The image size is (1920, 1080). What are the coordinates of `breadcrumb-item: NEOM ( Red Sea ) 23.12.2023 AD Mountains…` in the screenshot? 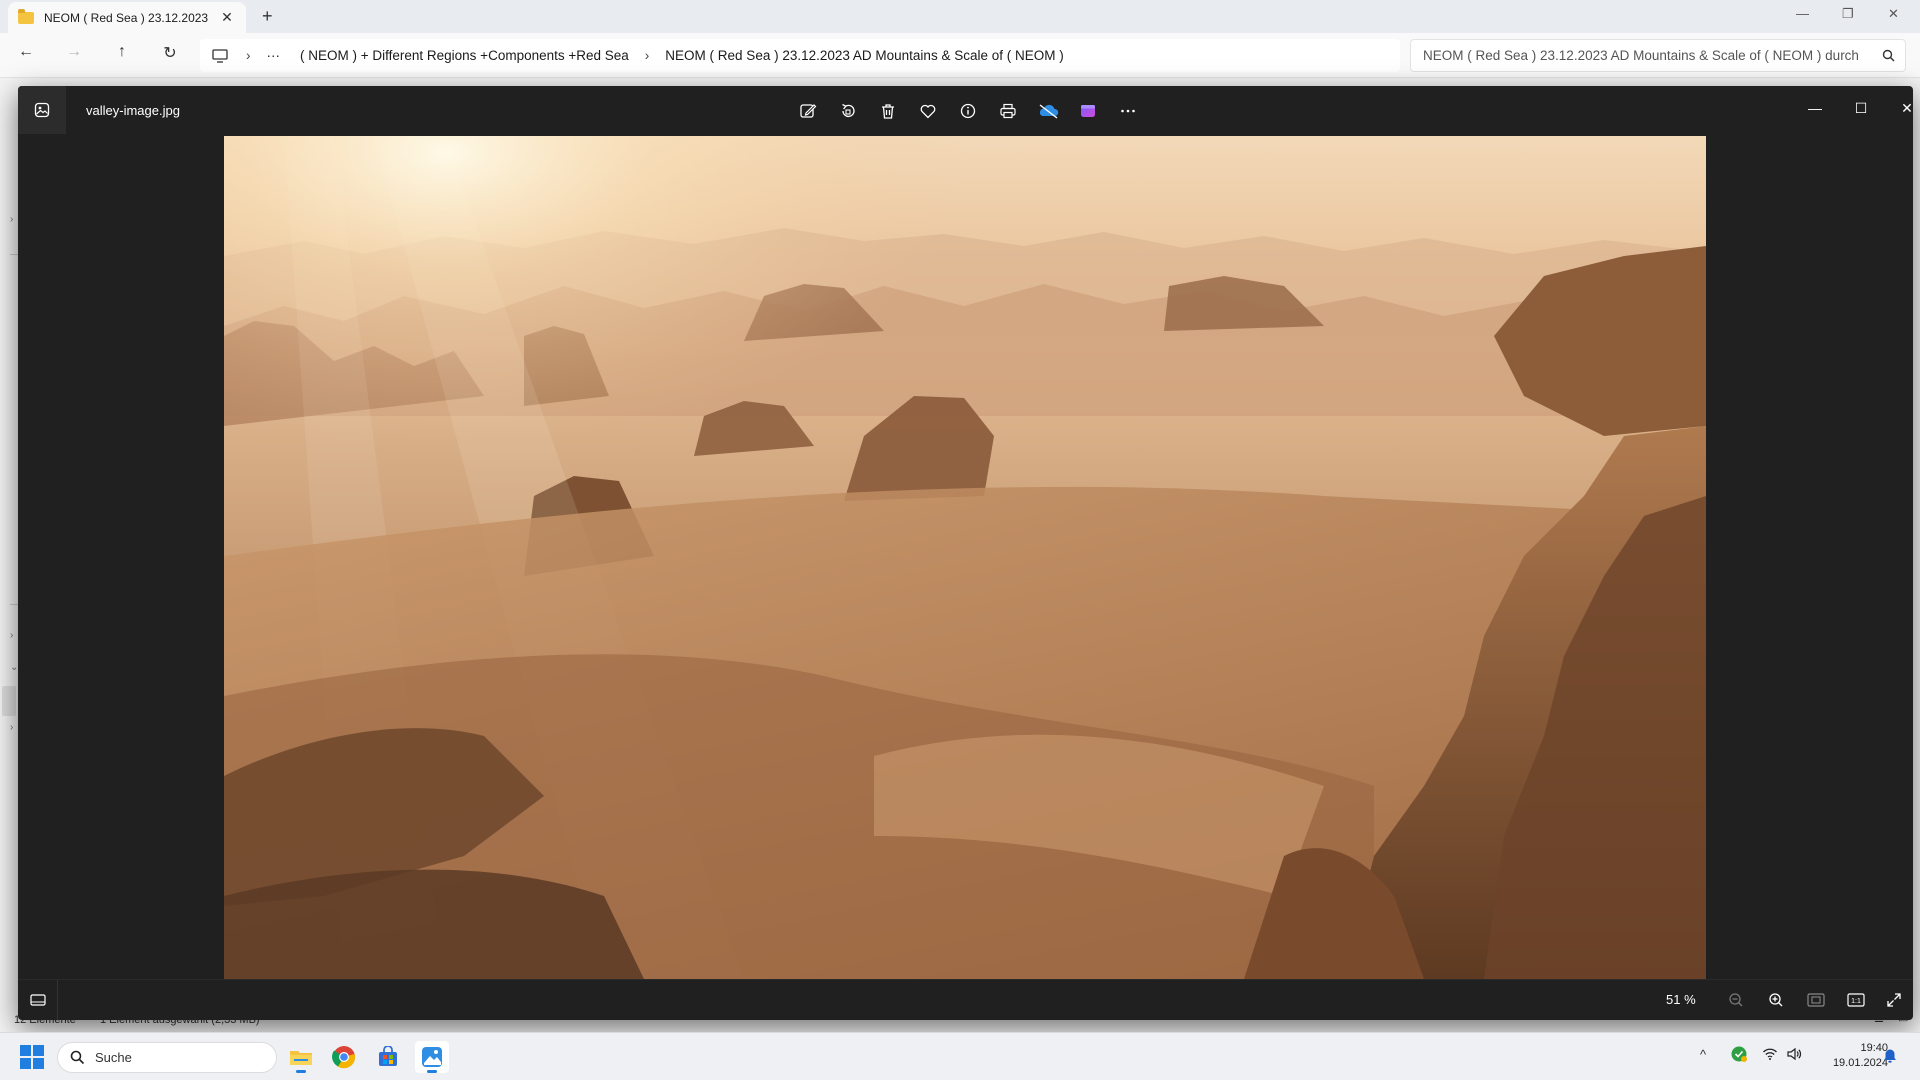 It's located at (864, 55).